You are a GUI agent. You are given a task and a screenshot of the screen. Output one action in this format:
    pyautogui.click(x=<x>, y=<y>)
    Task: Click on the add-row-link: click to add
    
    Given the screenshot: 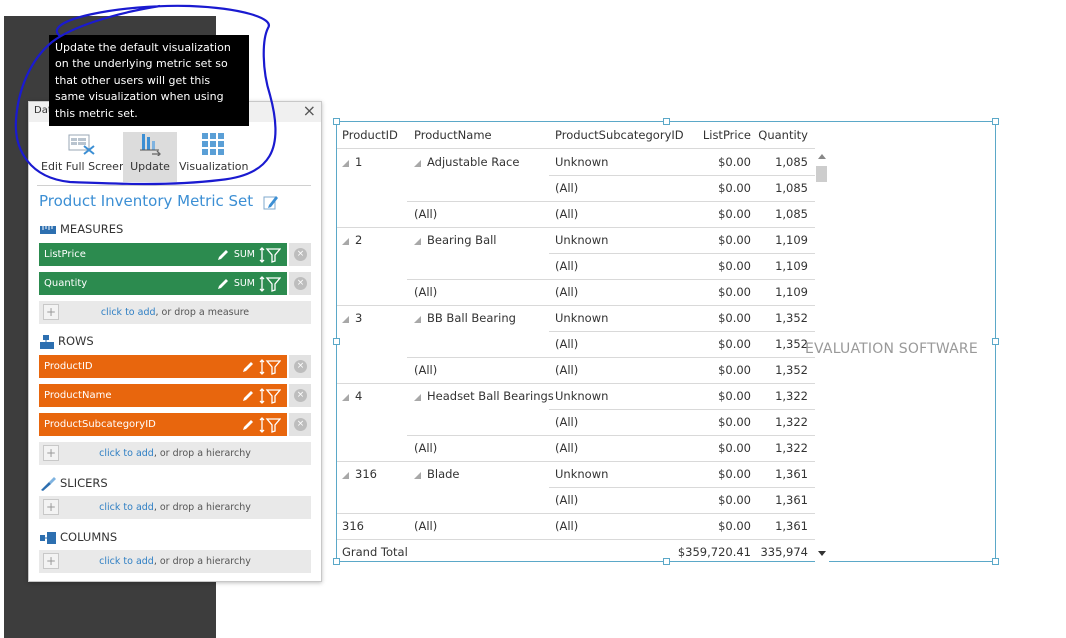 What is the action you would take?
    pyautogui.click(x=126, y=453)
    